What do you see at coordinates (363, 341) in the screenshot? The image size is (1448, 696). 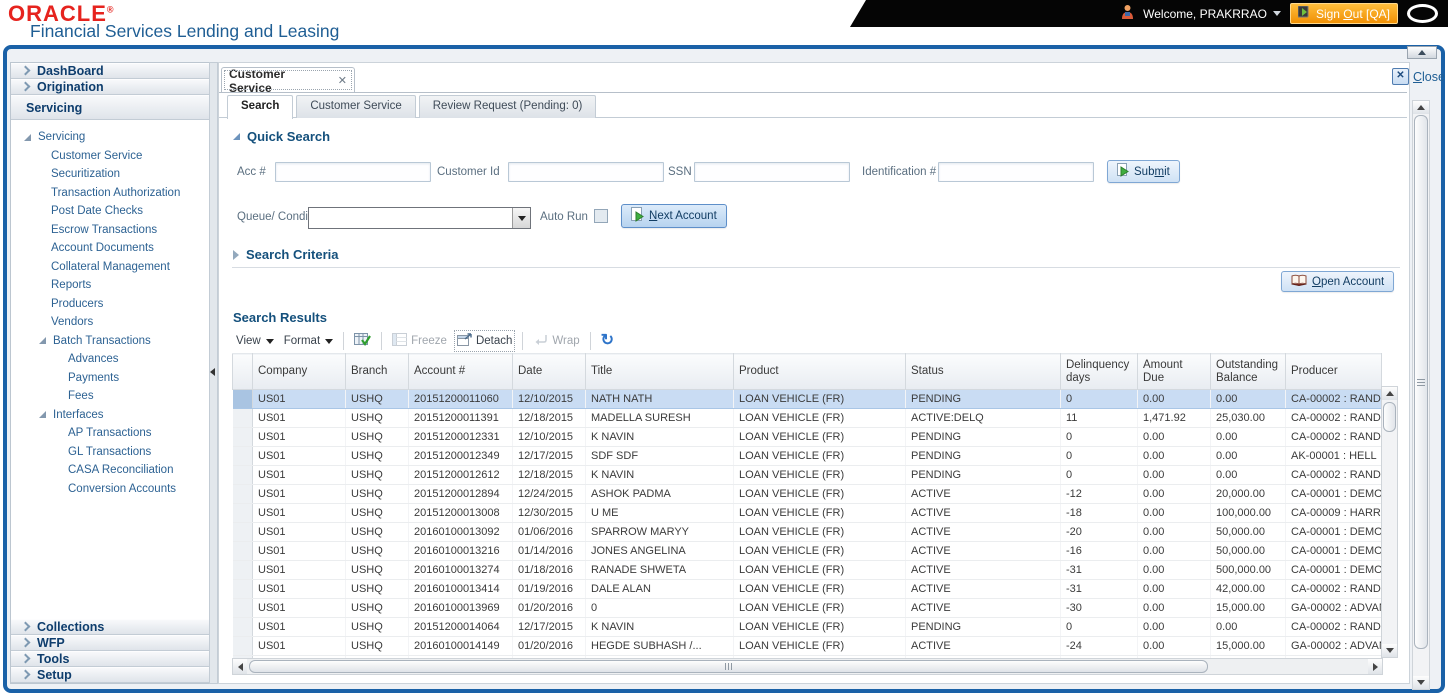 I see `query-by-example-button` at bounding box center [363, 341].